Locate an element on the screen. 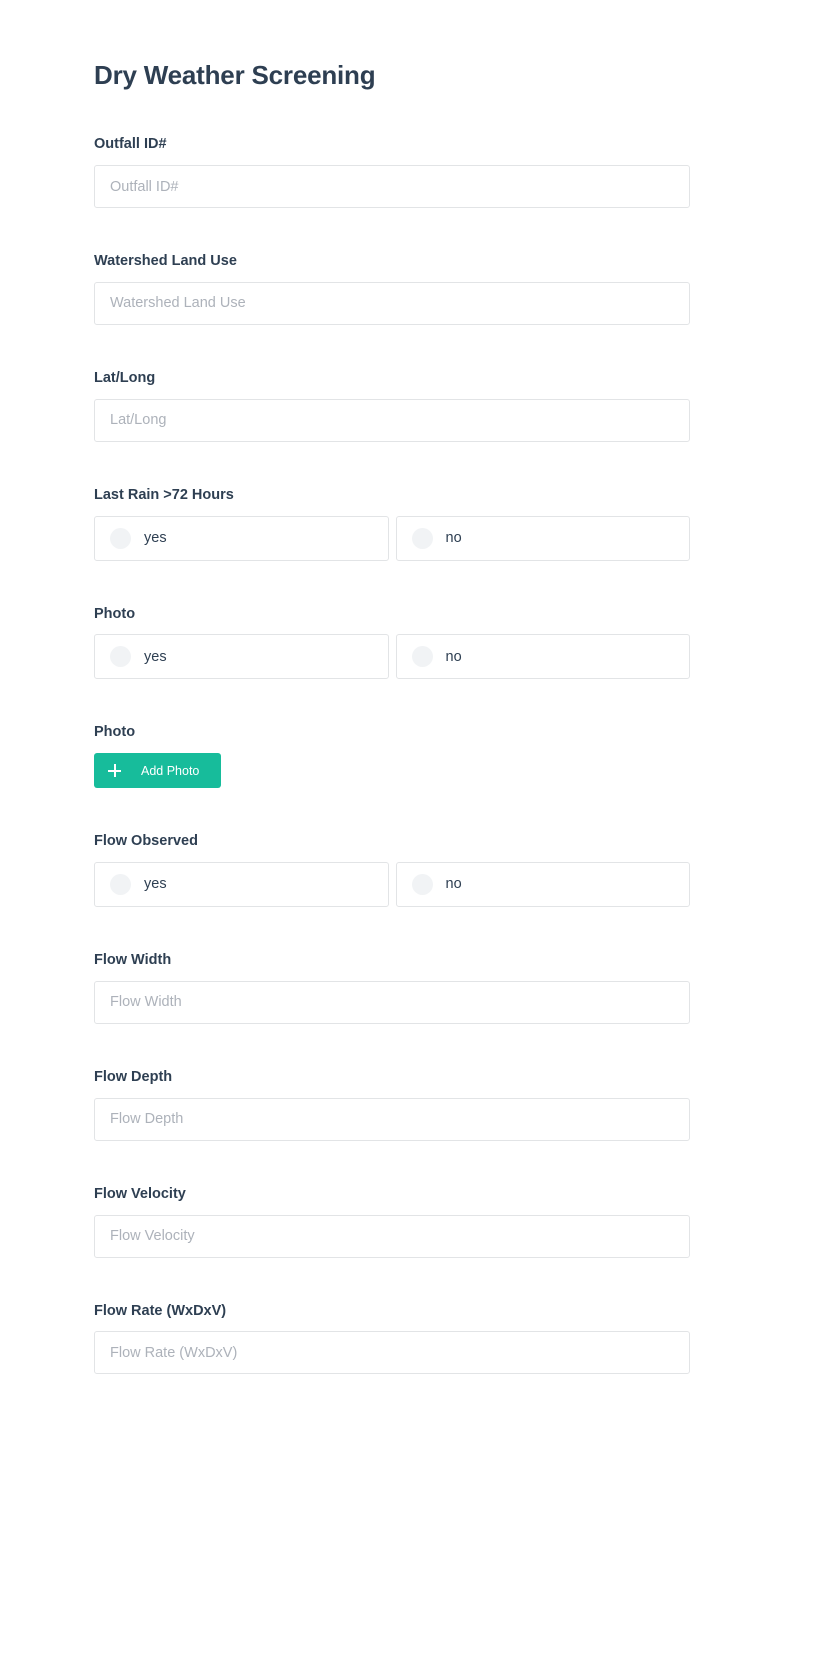  field-lat-long: Lat/Long is located at coordinates (392, 405).